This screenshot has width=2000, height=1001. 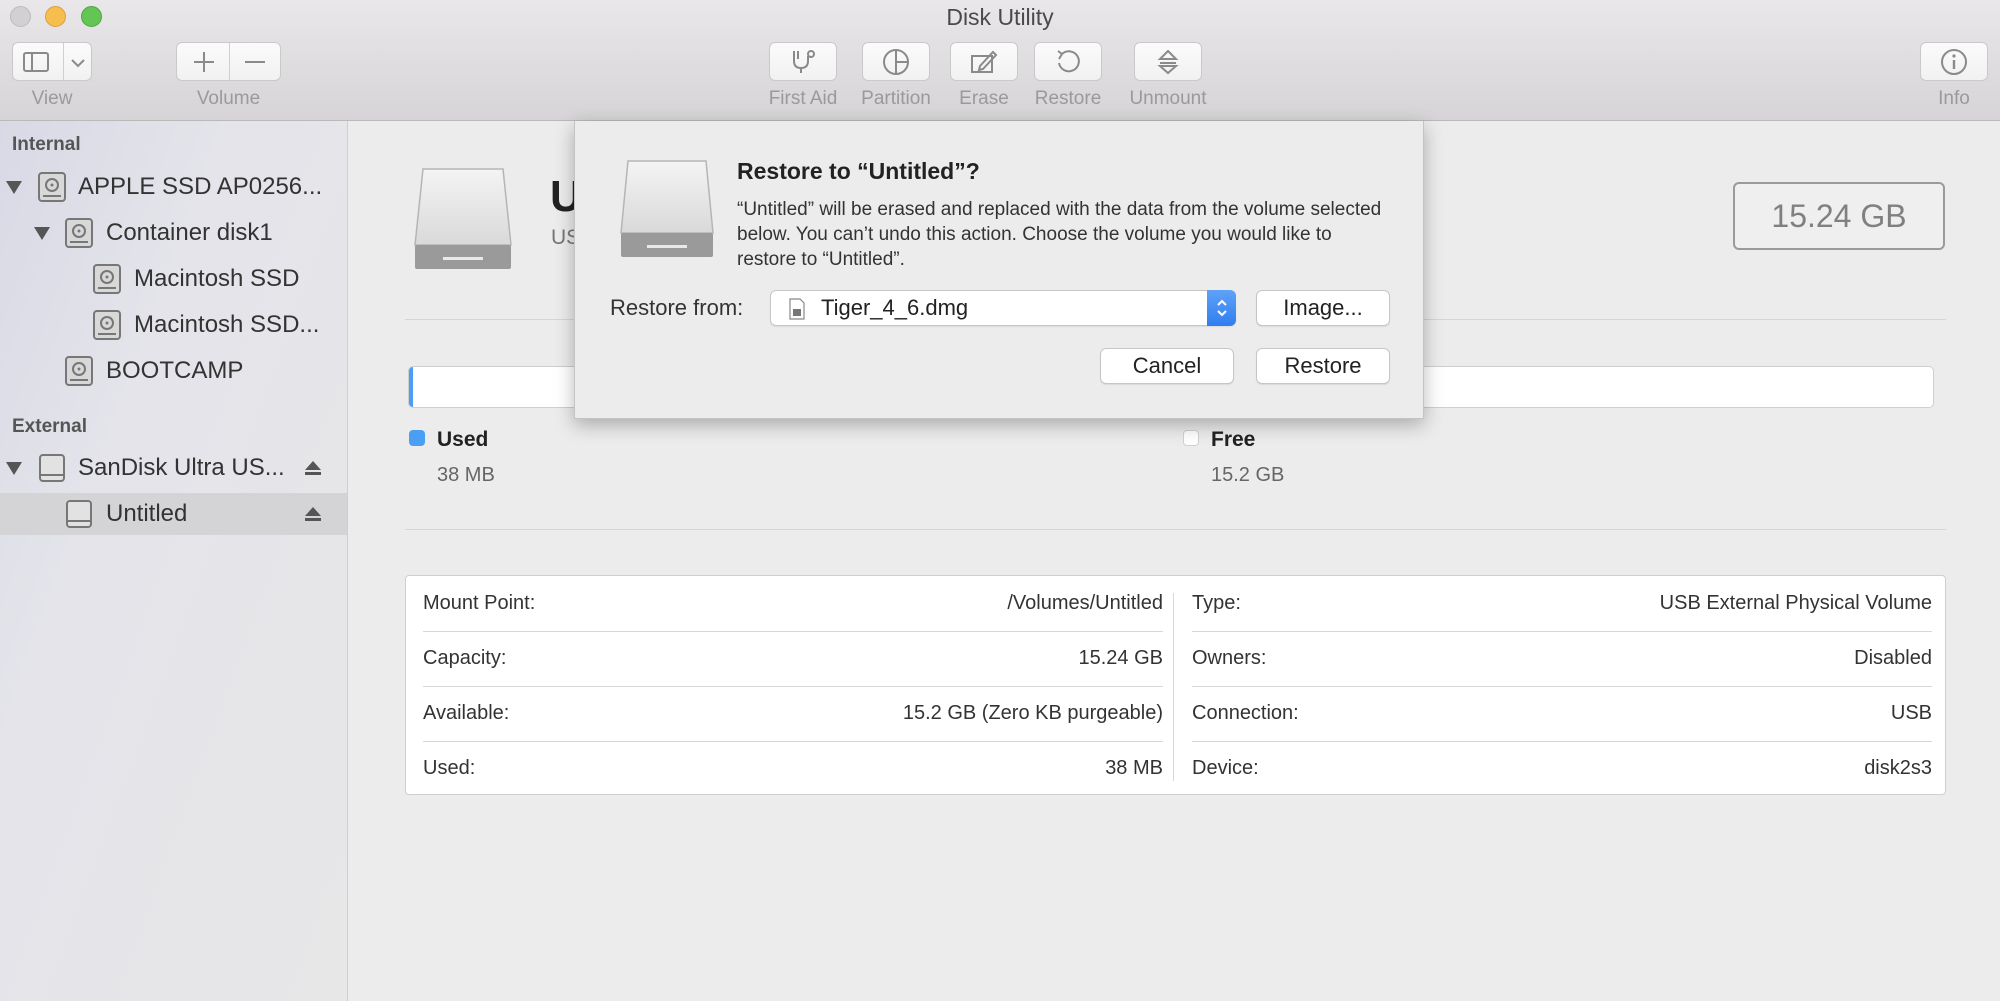 I want to click on info-key: Type:, so click(x=1216, y=603).